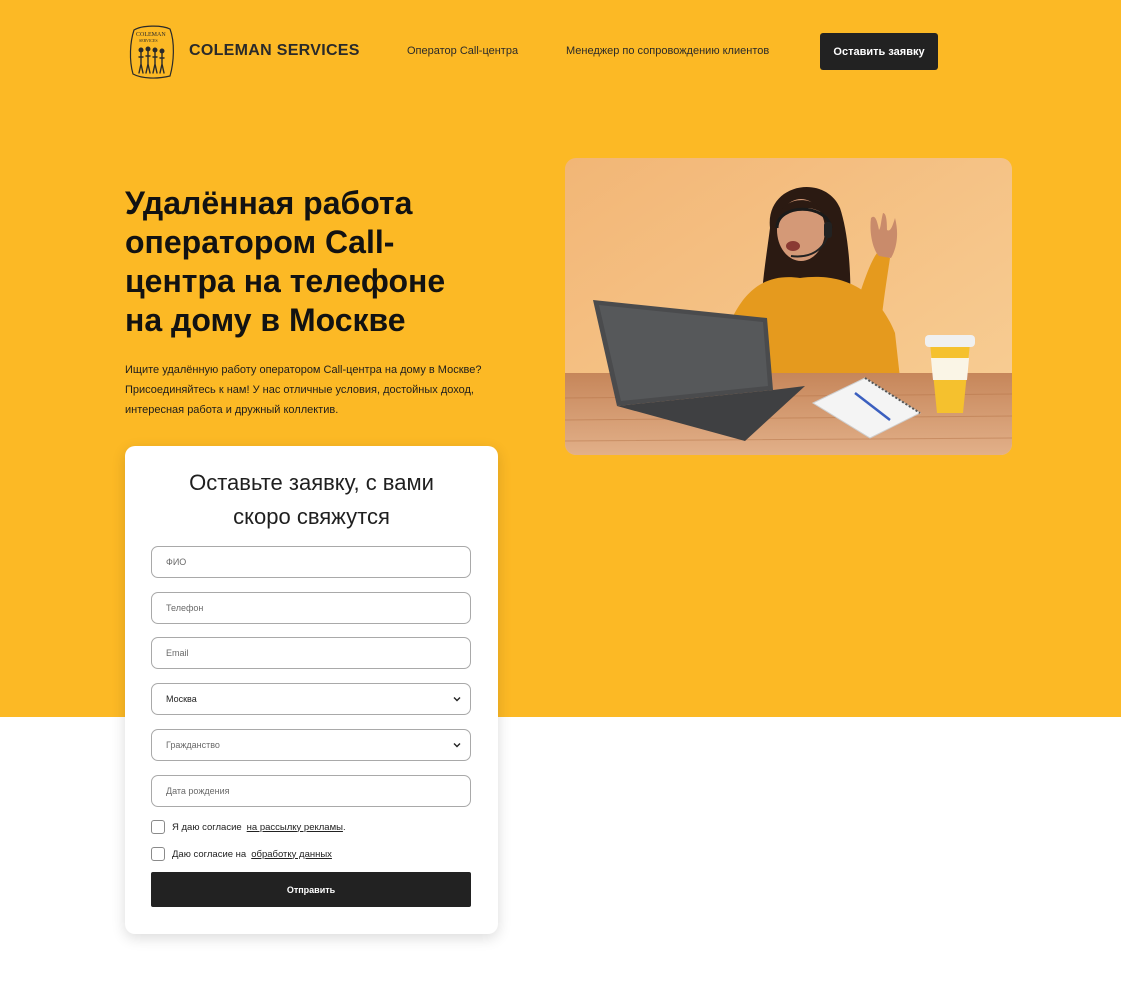  What do you see at coordinates (311, 608) in the screenshot?
I see `phone-input` at bounding box center [311, 608].